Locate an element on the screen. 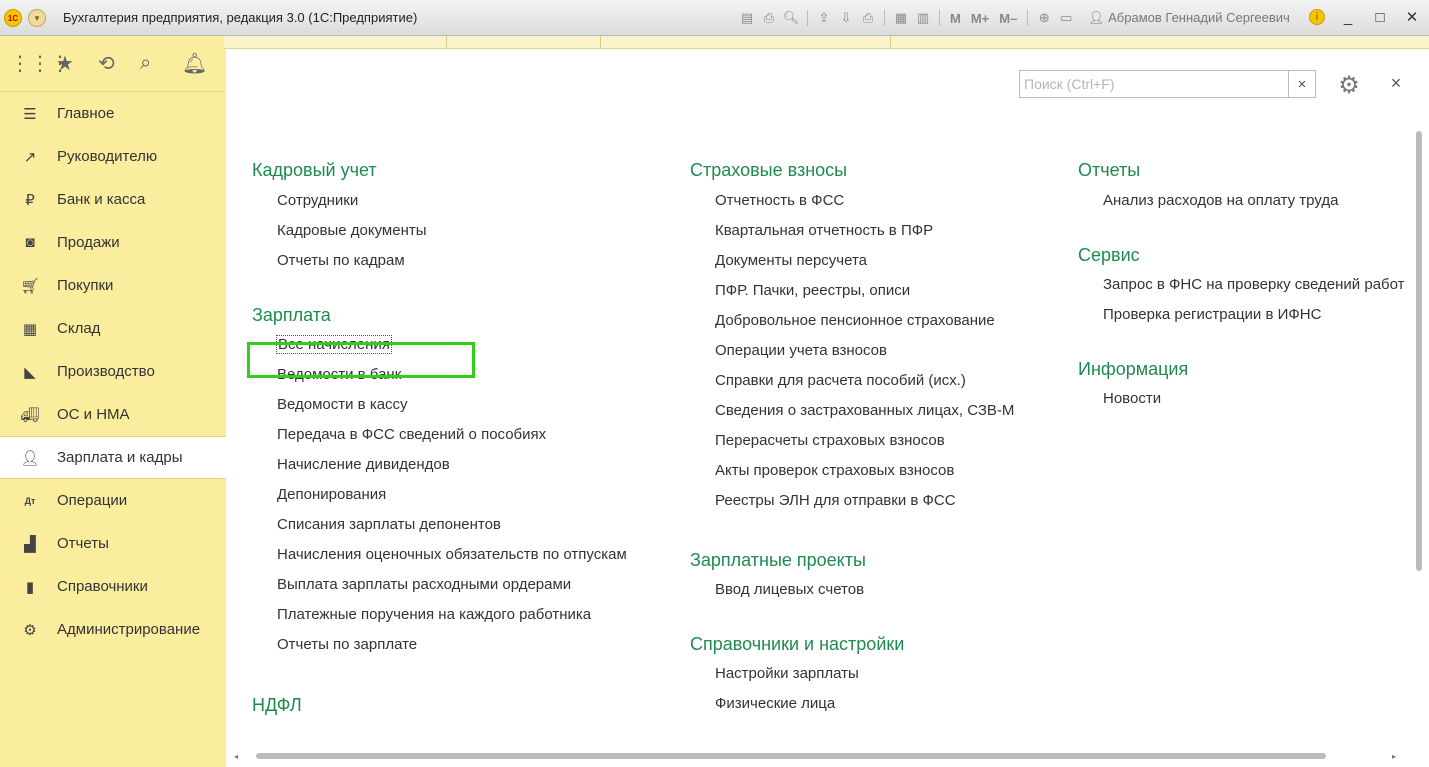 This screenshot has width=1429, height=767. sidebar-item-admin: ⚙ Администрирование is located at coordinates (112, 629).